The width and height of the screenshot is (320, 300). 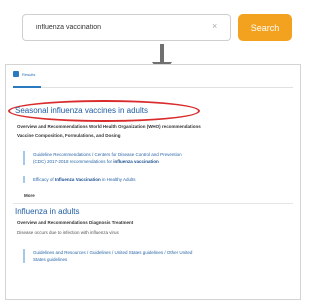 What do you see at coordinates (81, 110) in the screenshot?
I see `result-title: Seasonal influenza vaccines in adults` at bounding box center [81, 110].